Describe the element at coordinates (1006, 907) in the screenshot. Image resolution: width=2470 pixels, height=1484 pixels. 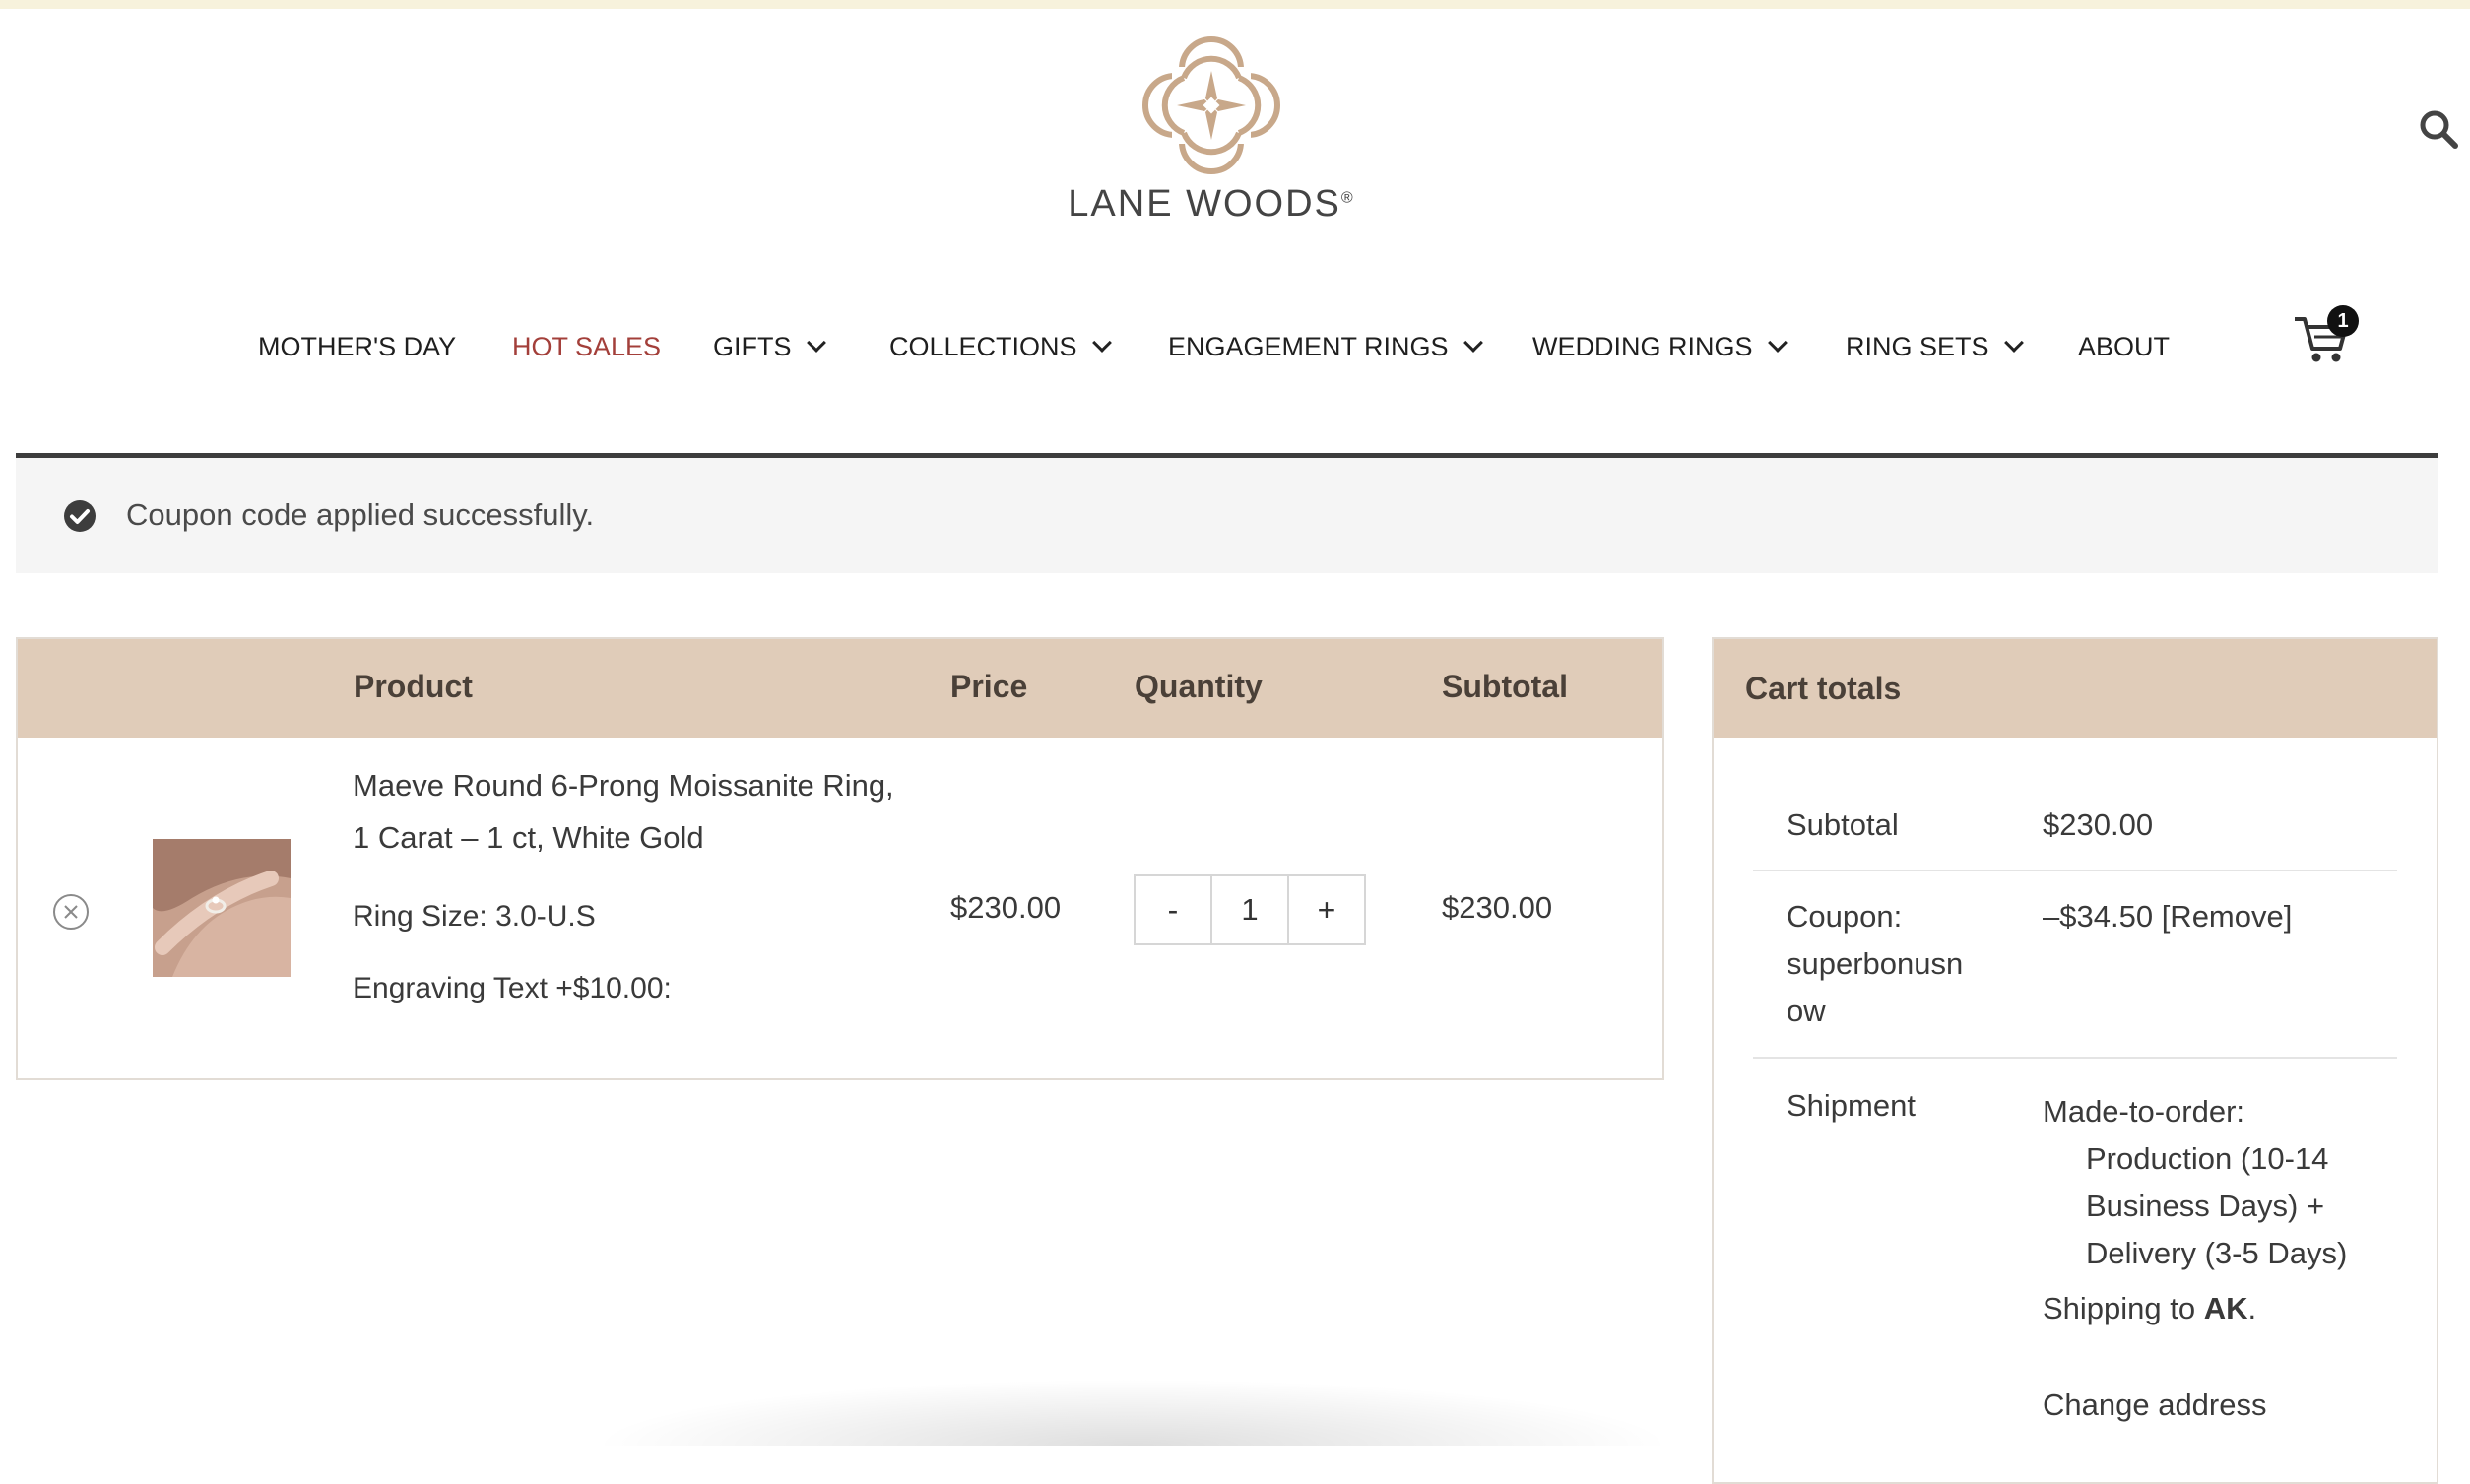
I see `item-price: $230.00` at that location.